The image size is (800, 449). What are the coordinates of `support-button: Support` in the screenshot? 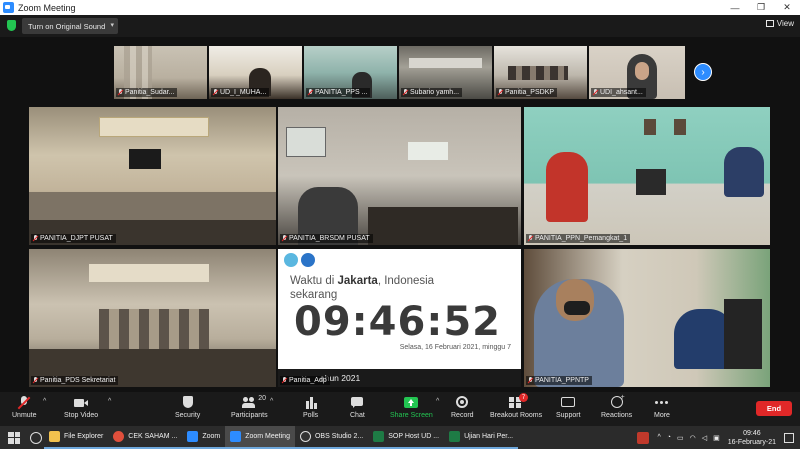 It's located at (568, 407).